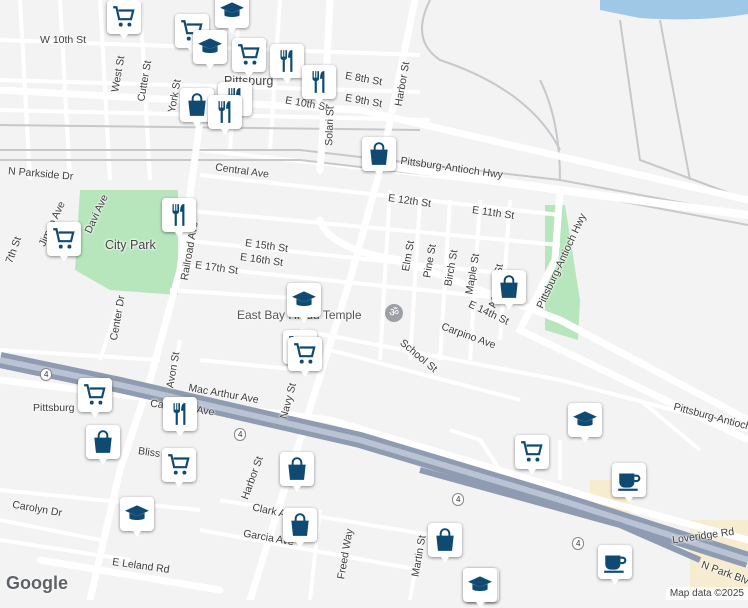  I want to click on temple-icon: ॐ, so click(394, 313).